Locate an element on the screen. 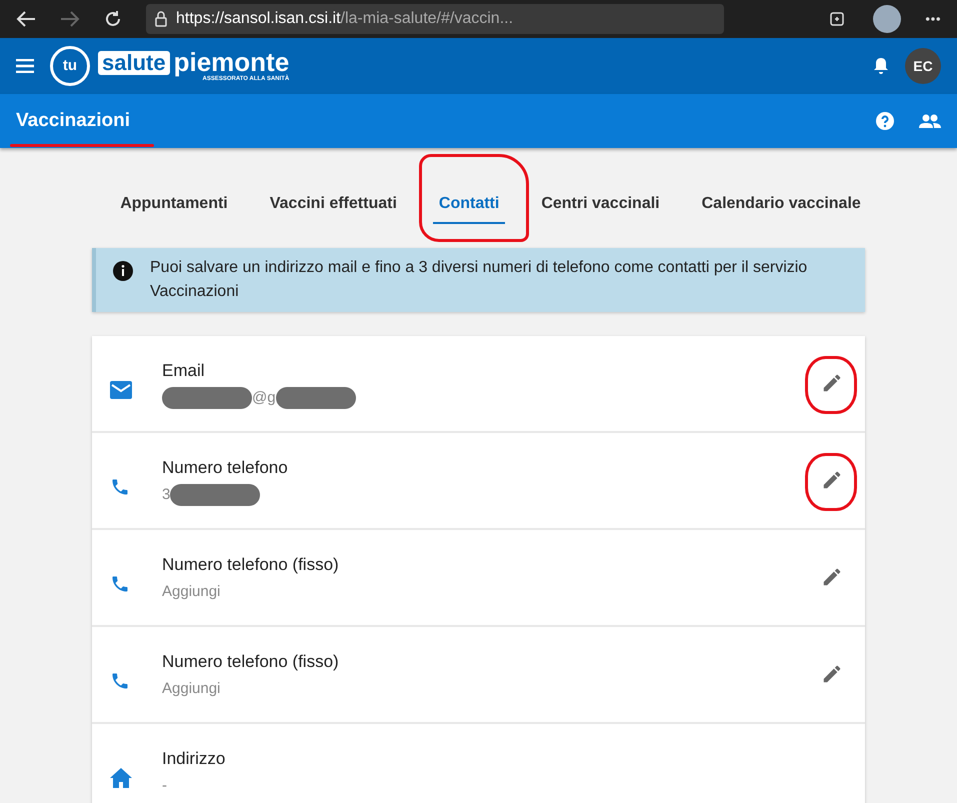 This screenshot has width=957, height=803. more-icon is located at coordinates (933, 19).